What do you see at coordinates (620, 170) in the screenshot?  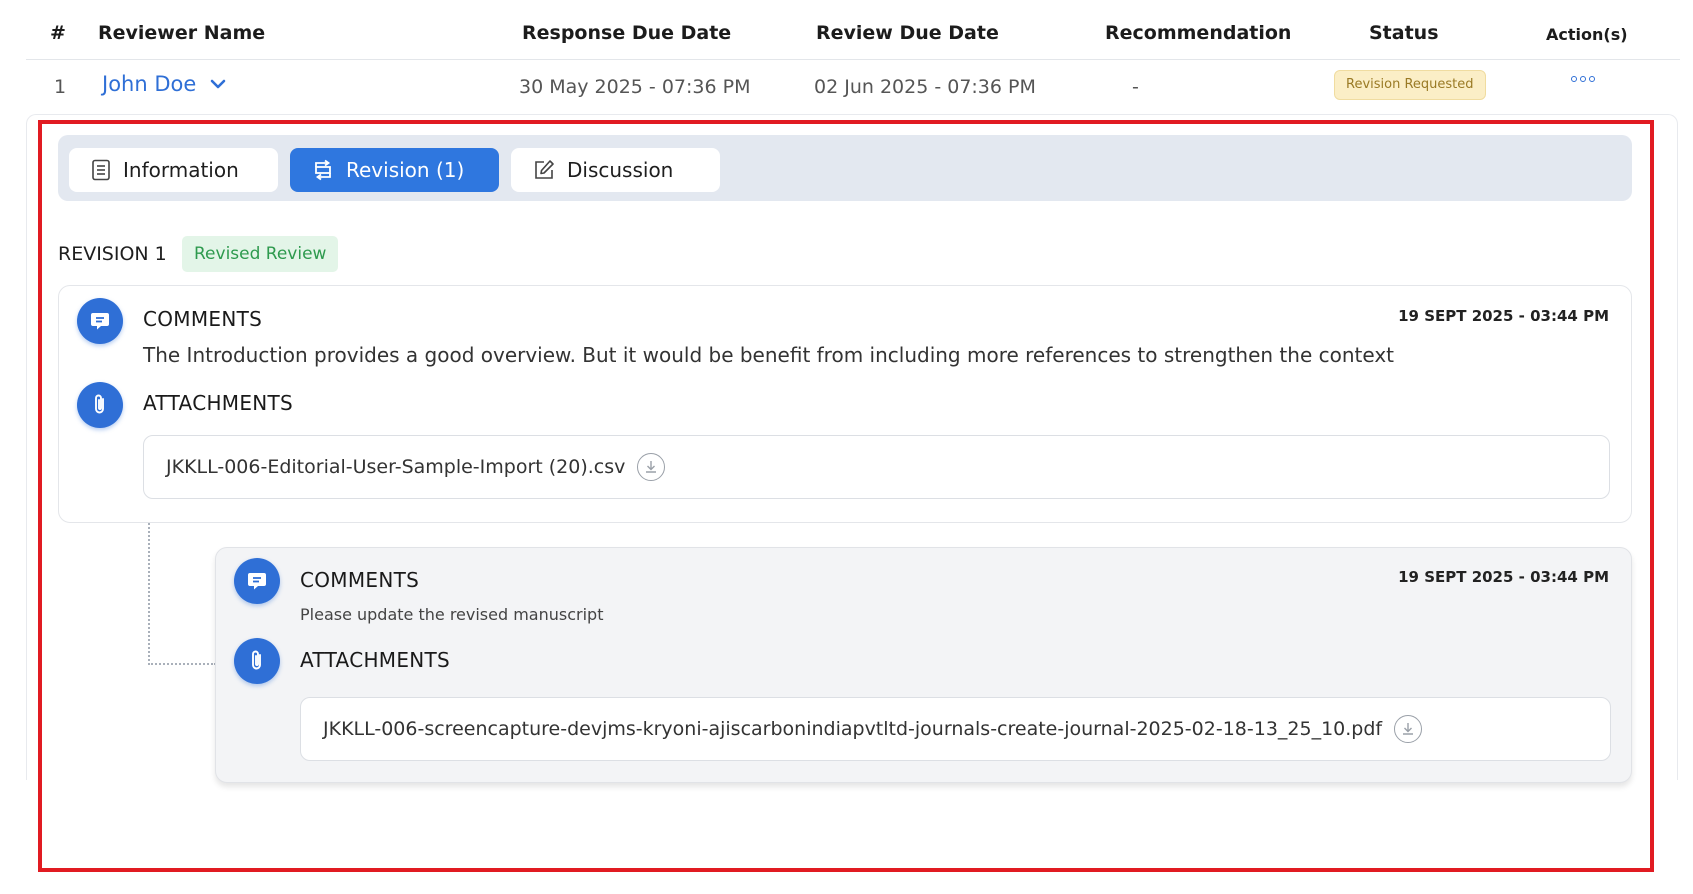 I see `tab-discussion-label: Discussion` at bounding box center [620, 170].